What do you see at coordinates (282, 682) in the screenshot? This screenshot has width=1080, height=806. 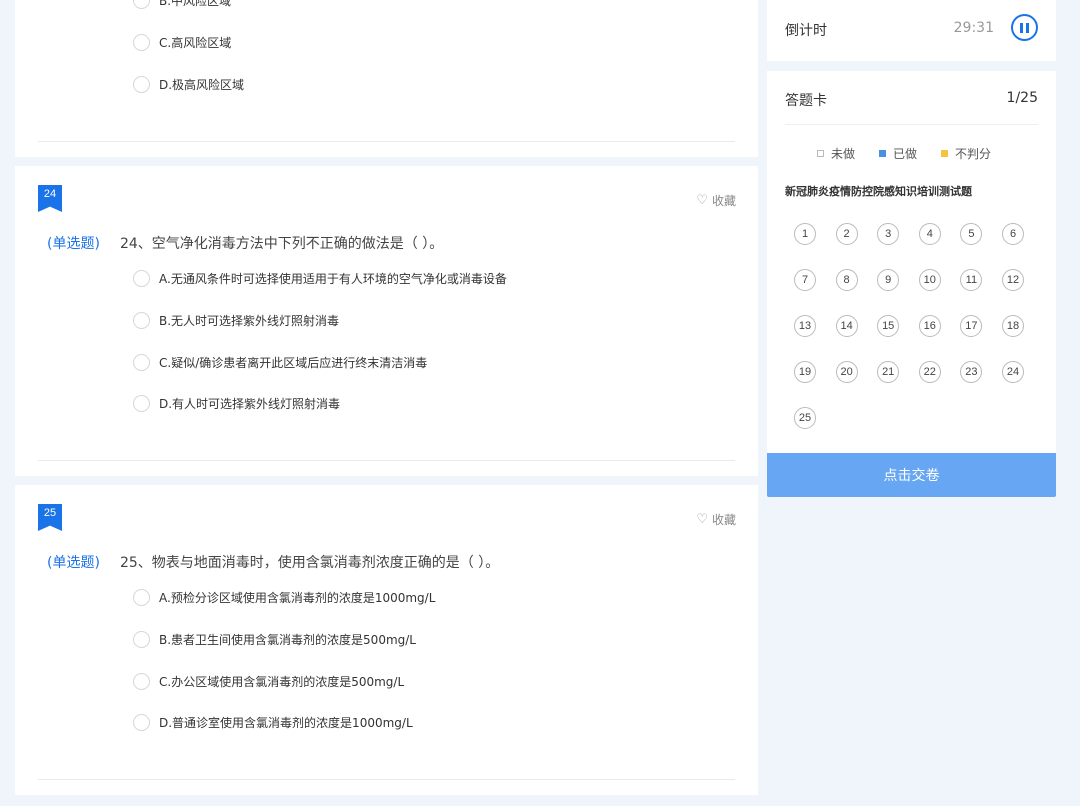 I see `option-label: C.办公区域使用含氯消毒剂的浓度是500mg/L` at bounding box center [282, 682].